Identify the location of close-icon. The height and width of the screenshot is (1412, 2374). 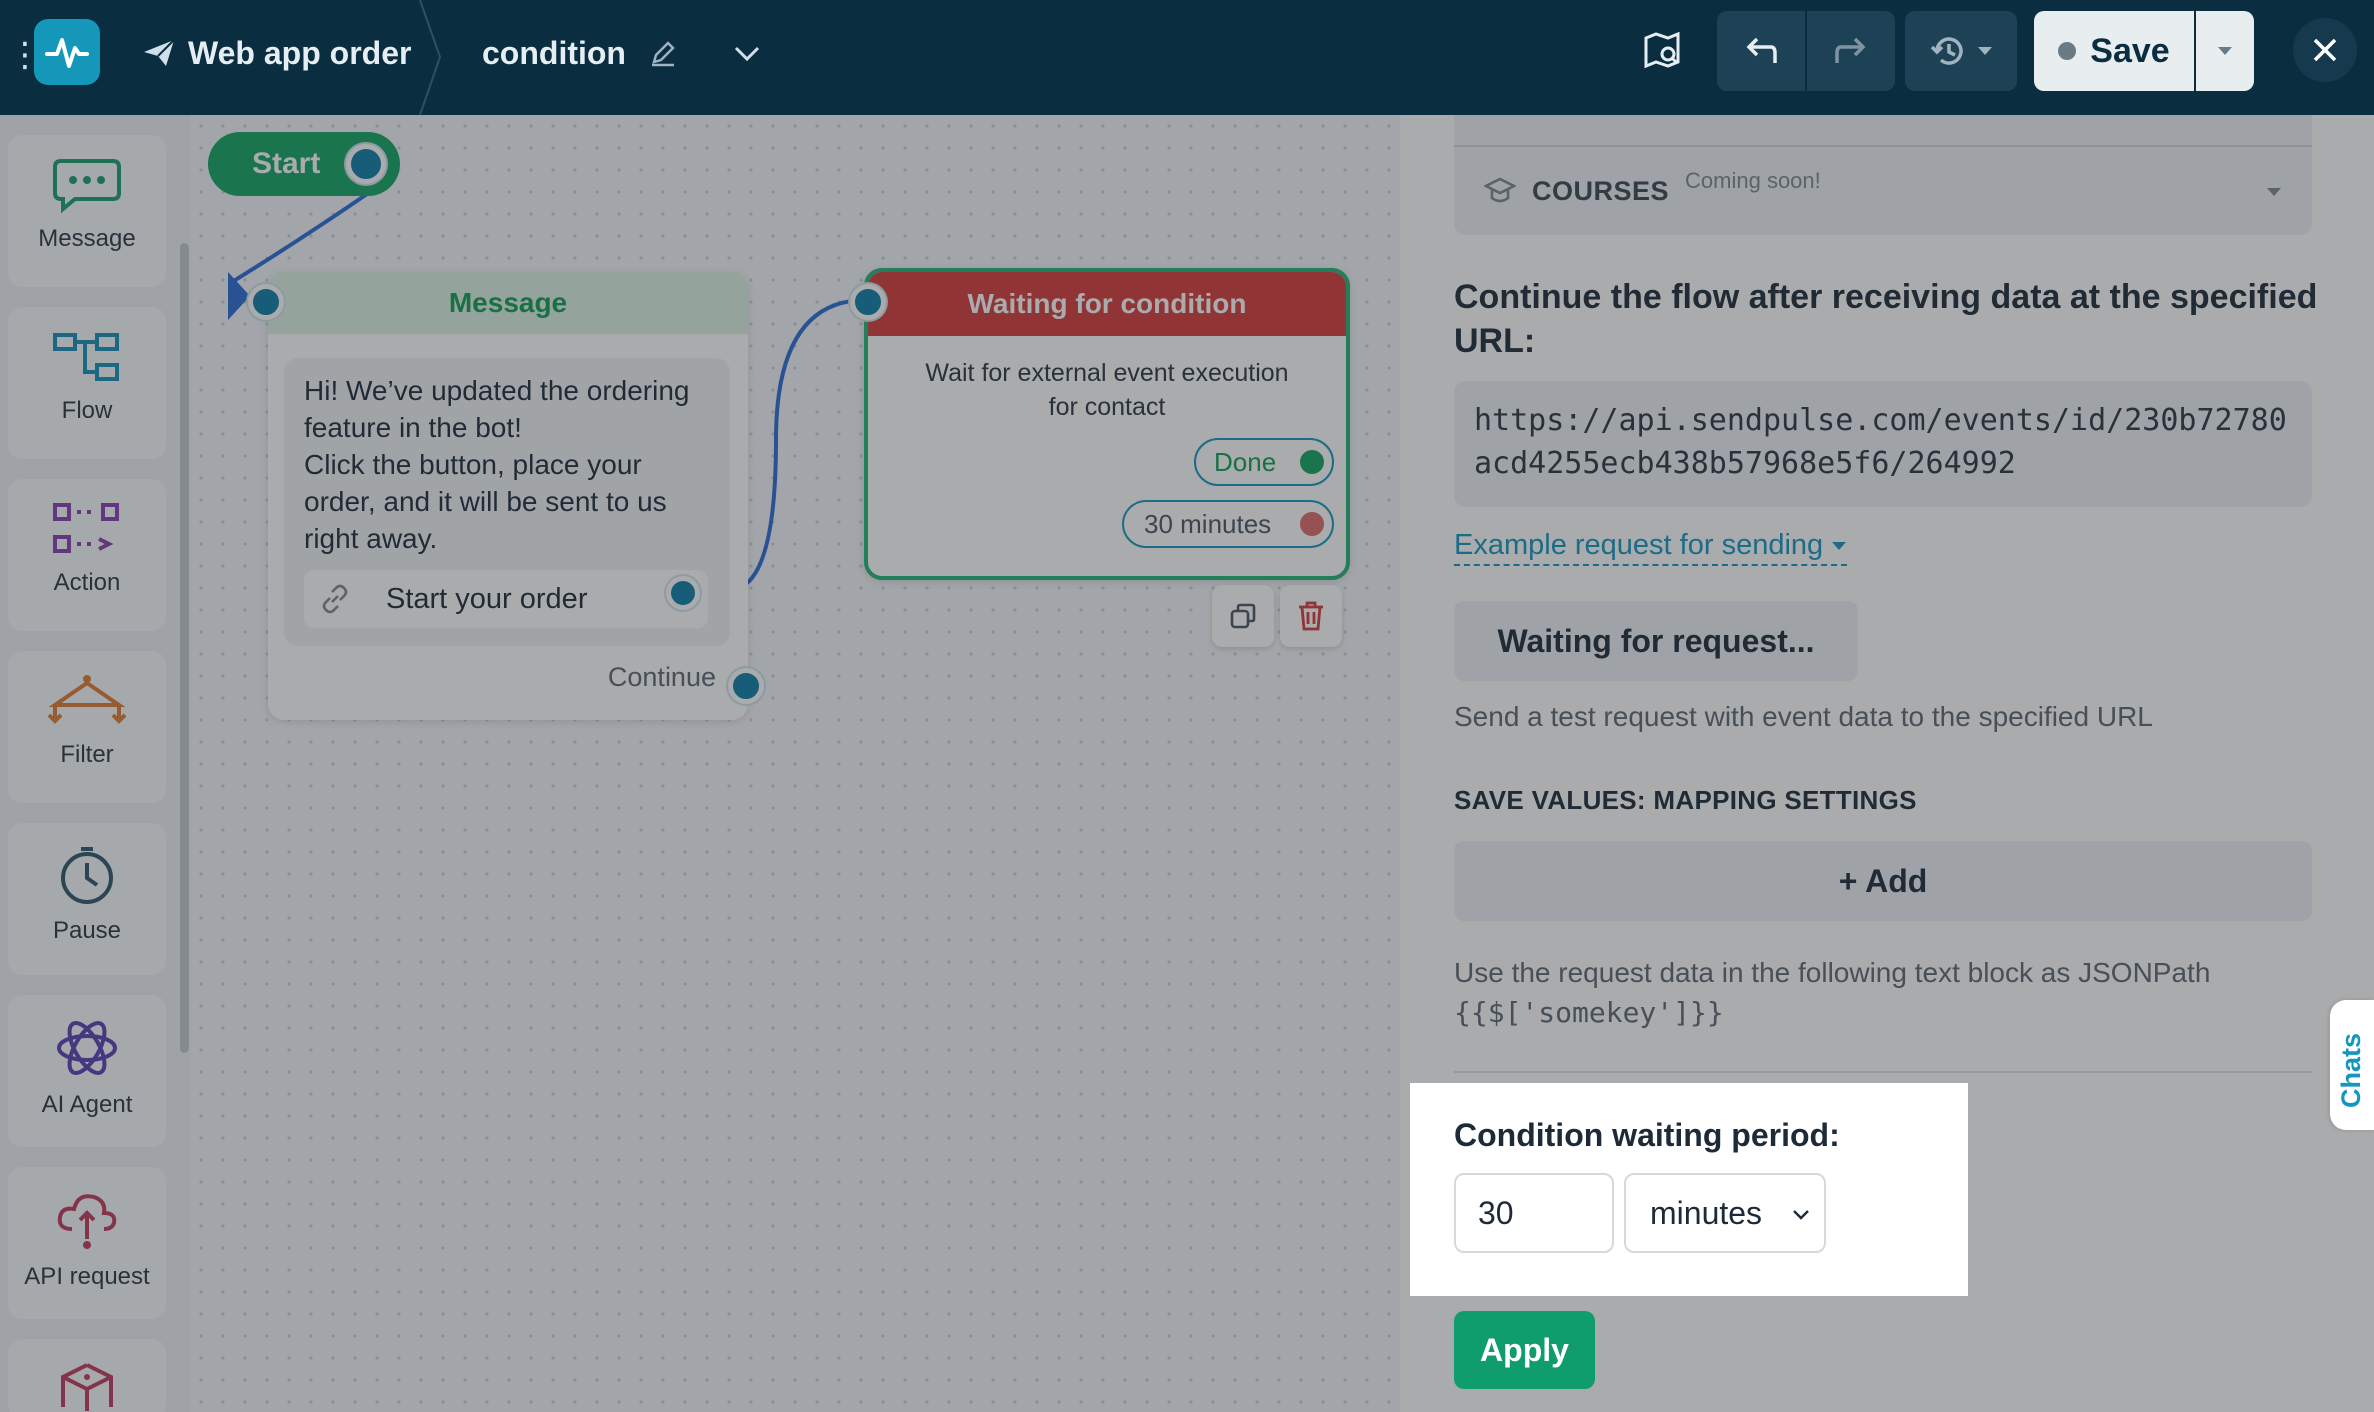
(2325, 50).